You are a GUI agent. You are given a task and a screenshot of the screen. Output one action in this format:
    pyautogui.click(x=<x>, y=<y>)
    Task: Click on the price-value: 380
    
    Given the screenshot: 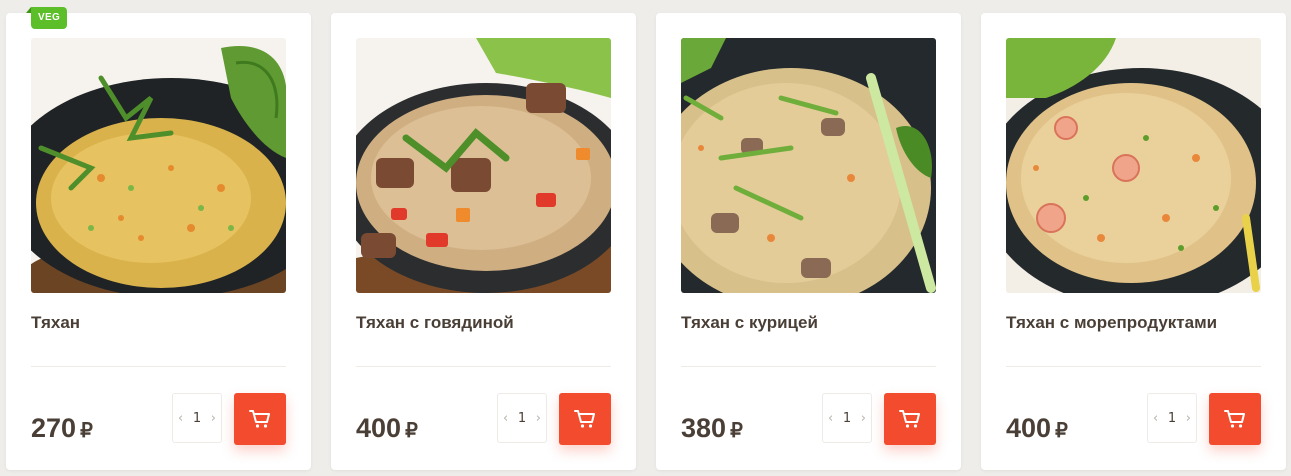 What is the action you would take?
    pyautogui.click(x=704, y=428)
    